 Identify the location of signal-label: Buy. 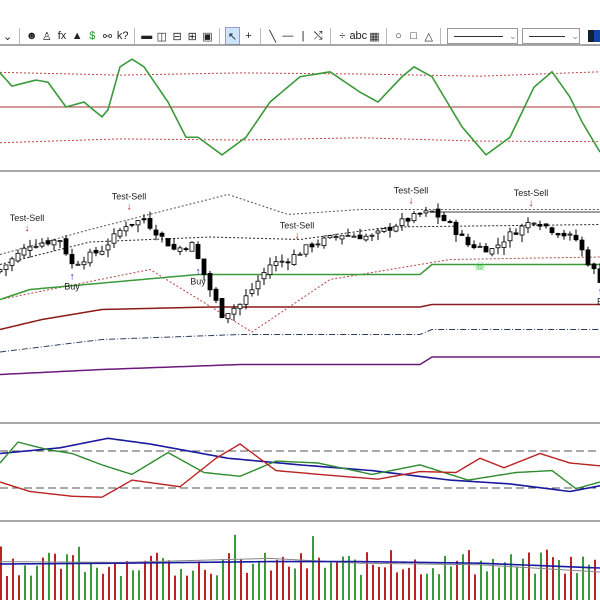
(72, 287).